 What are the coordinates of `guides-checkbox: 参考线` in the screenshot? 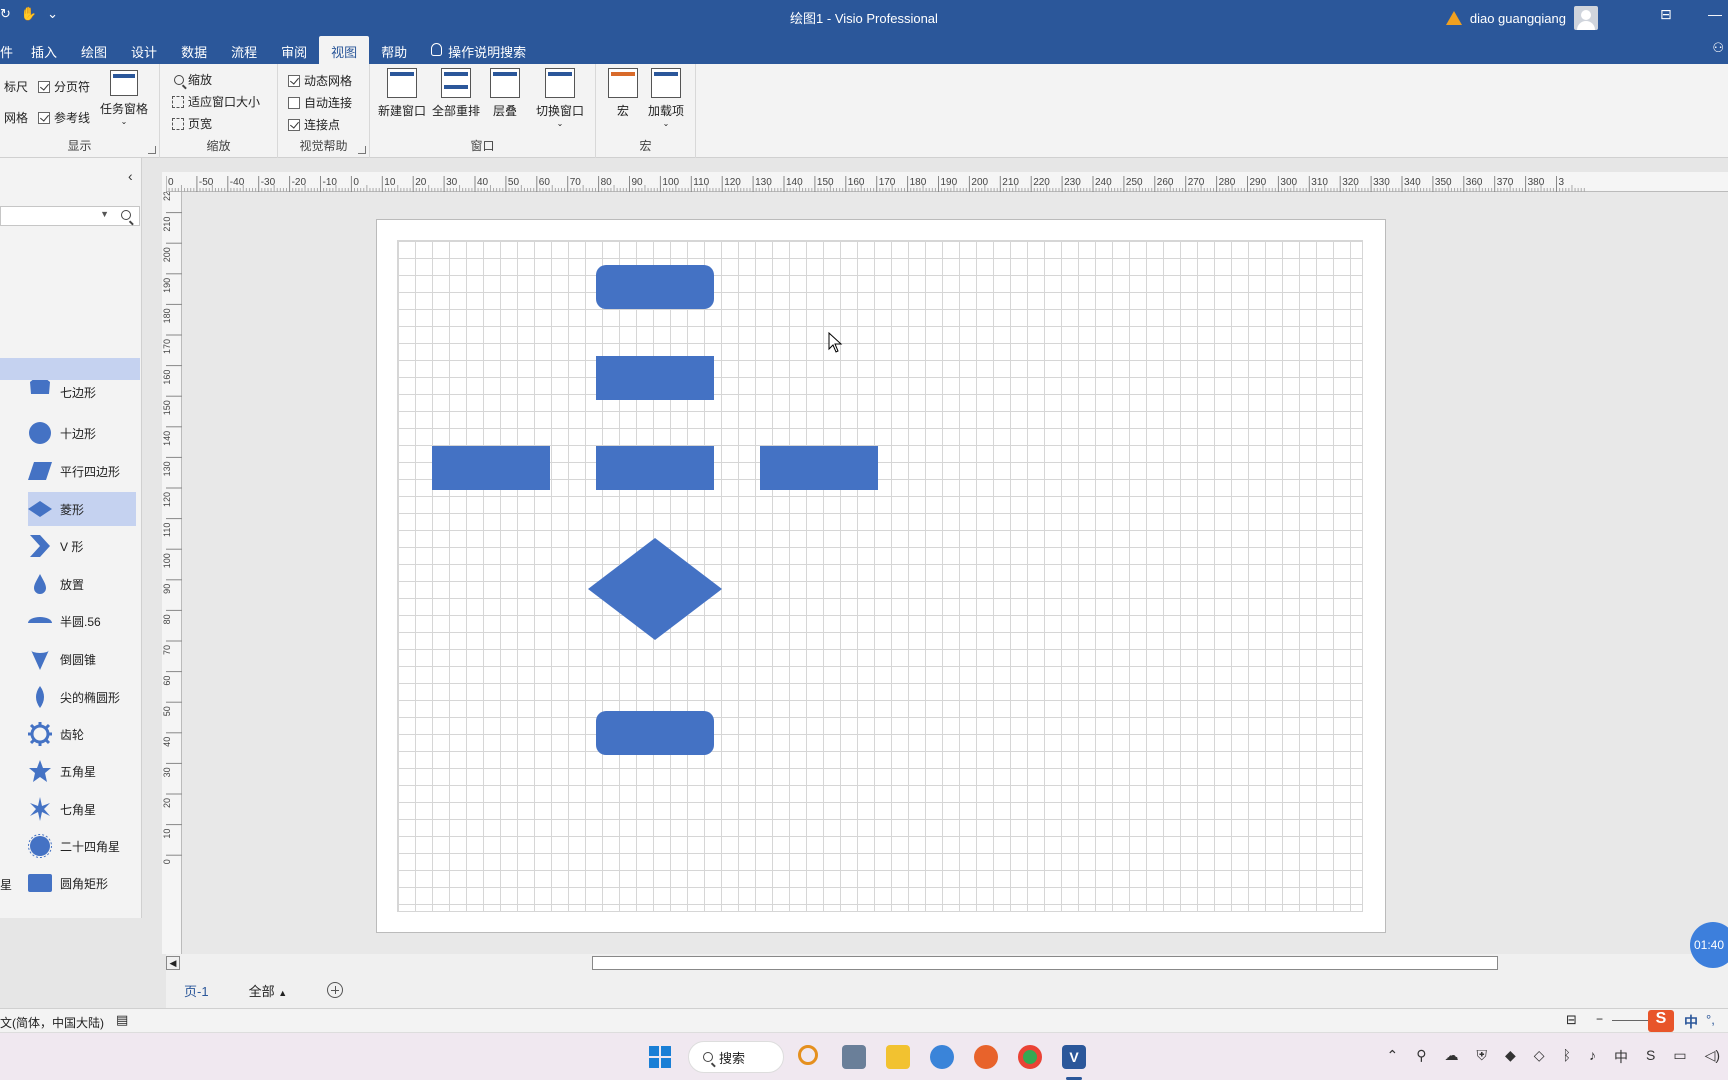 It's located at (64, 117).